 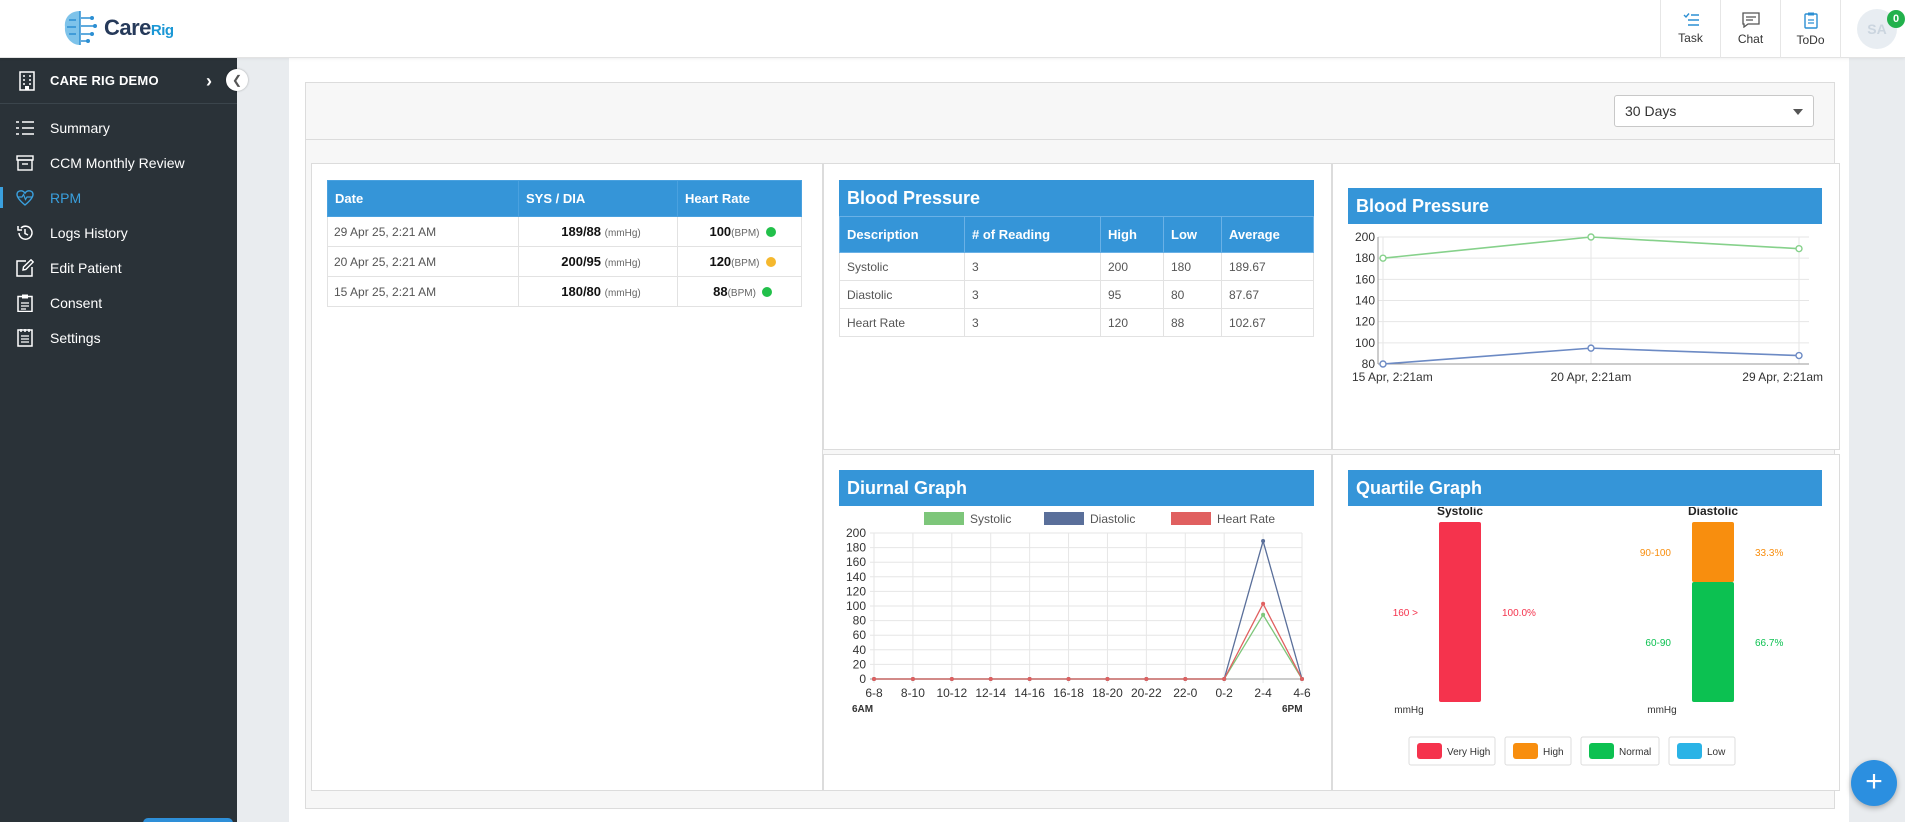 I want to click on sidebar-item-label: Logs History, so click(x=89, y=232).